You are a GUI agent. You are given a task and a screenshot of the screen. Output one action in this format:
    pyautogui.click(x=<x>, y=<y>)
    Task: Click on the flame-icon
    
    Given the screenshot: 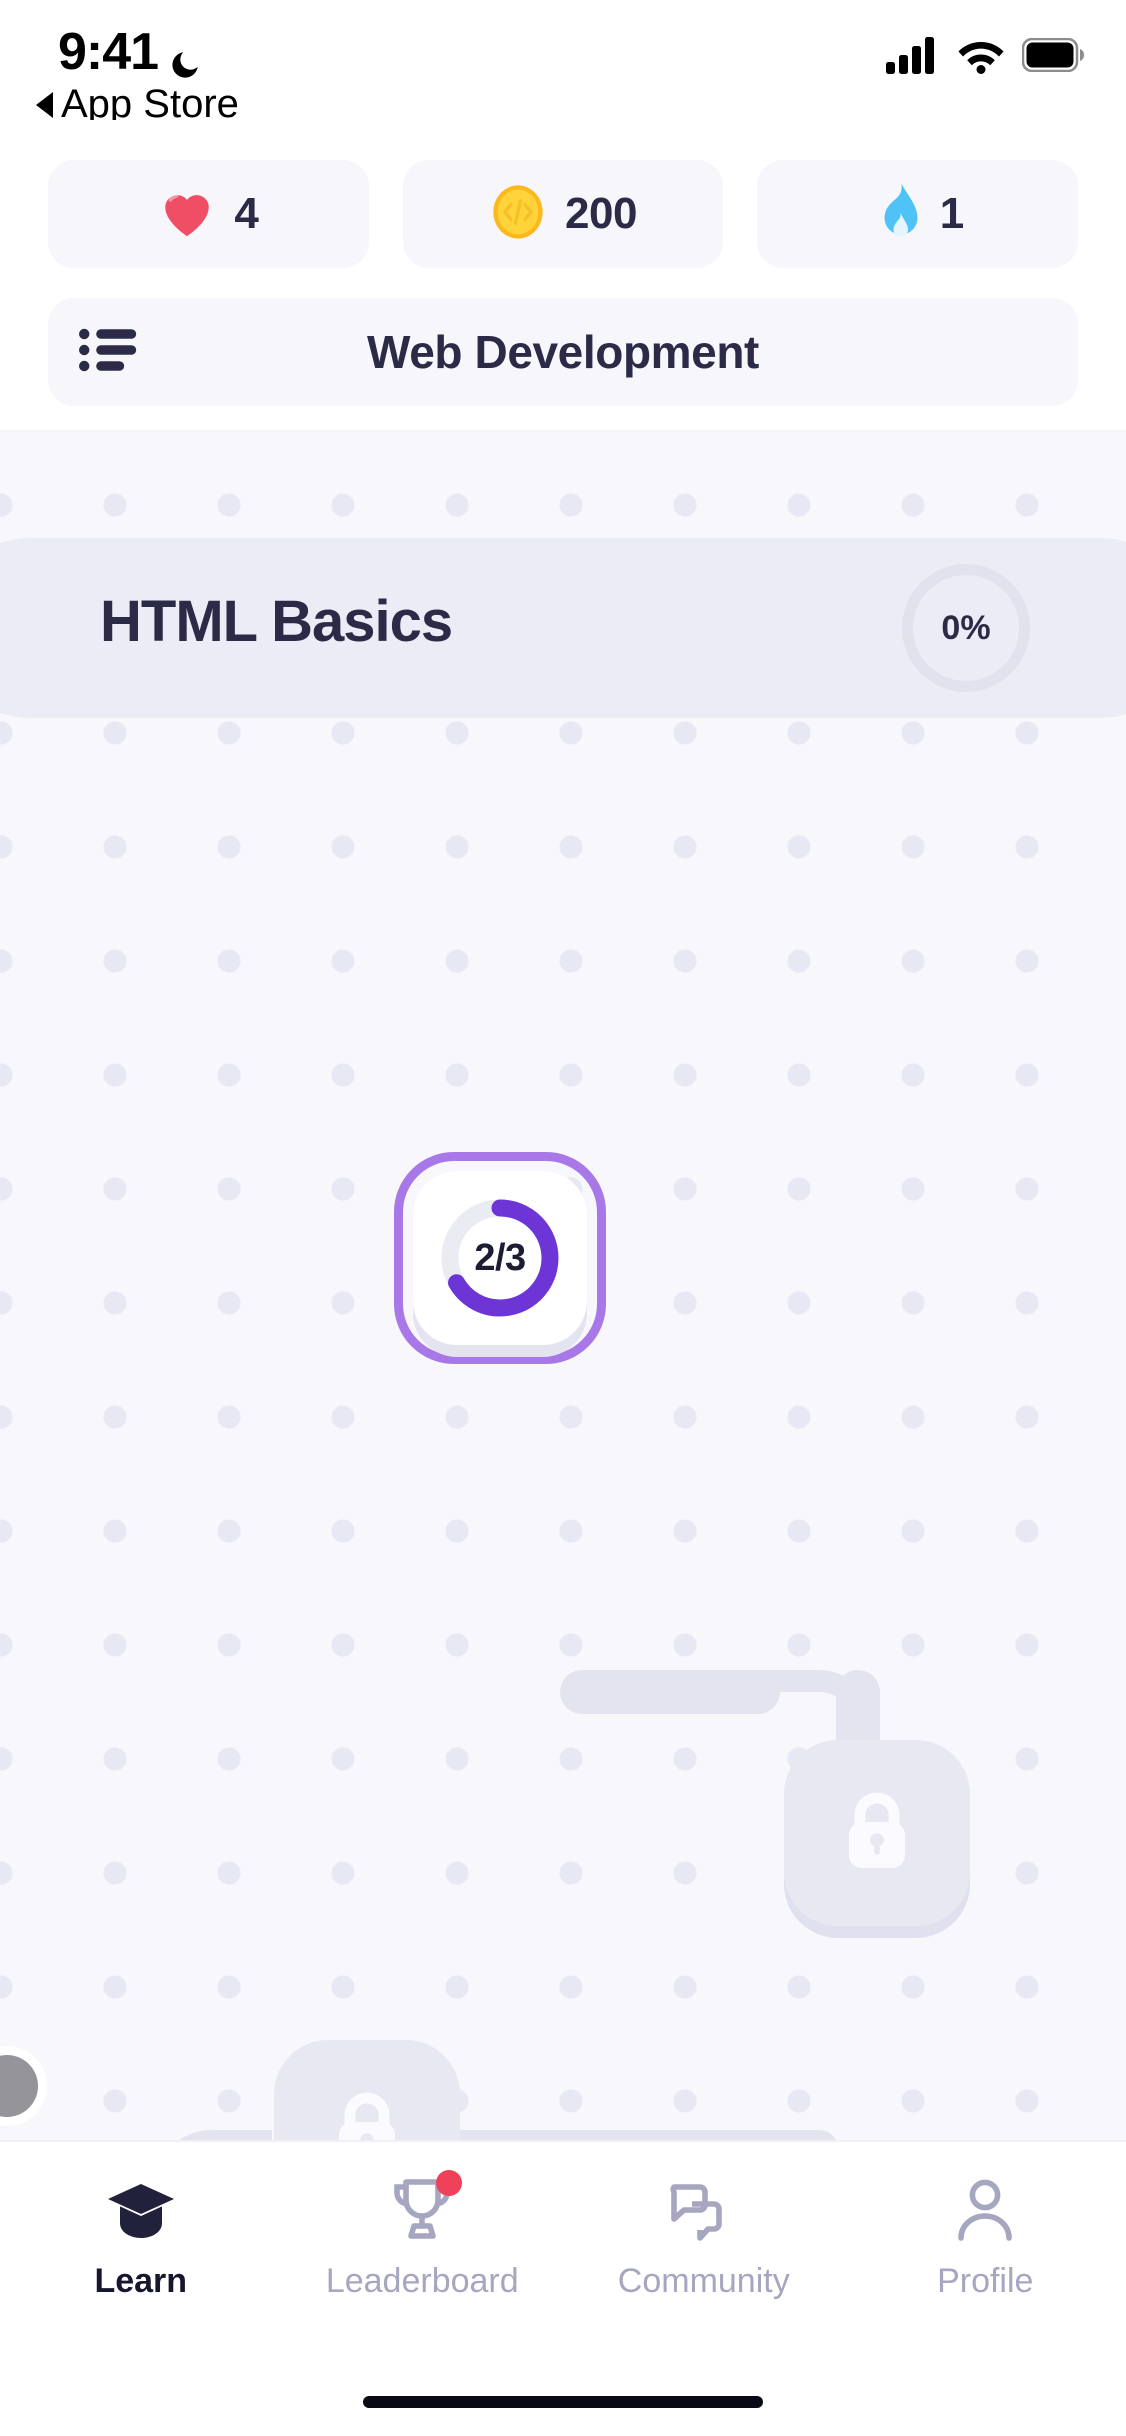 What is the action you would take?
    pyautogui.click(x=897, y=214)
    